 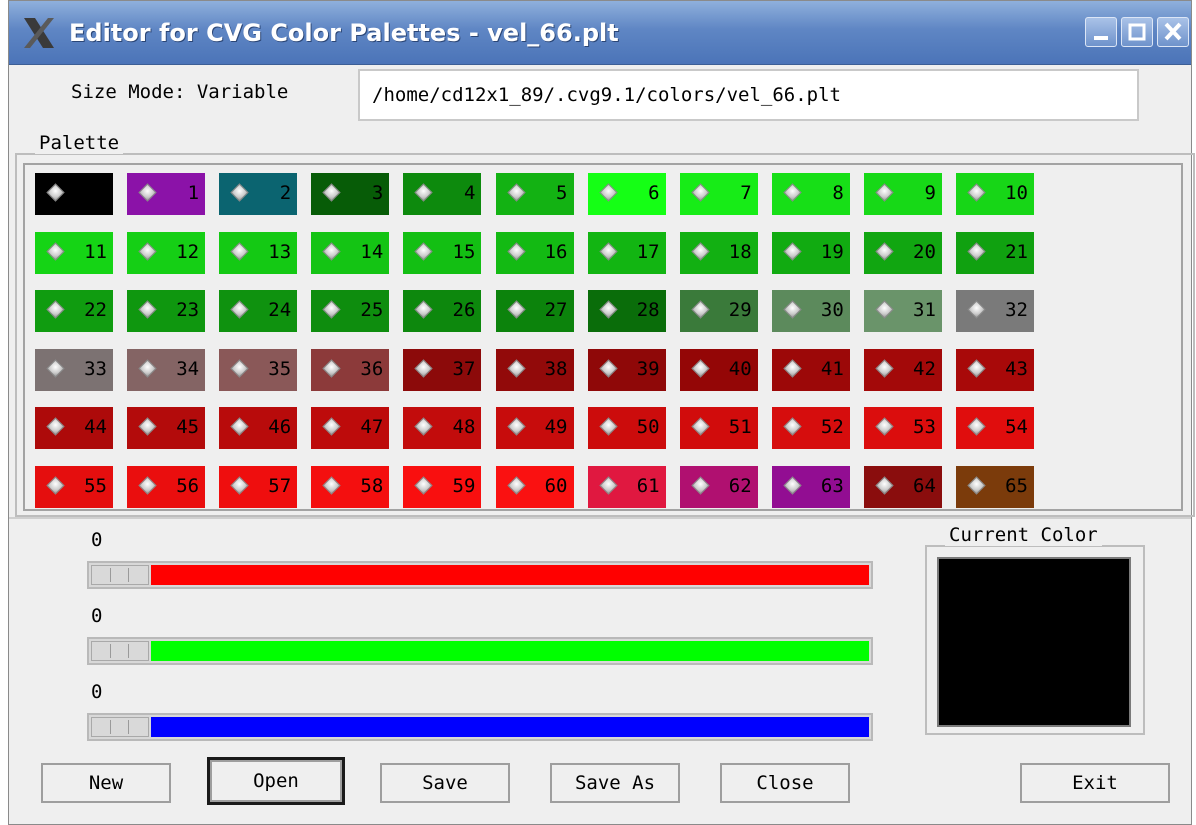 What do you see at coordinates (995, 252) in the screenshot?
I see `palette-swatch: 21` at bounding box center [995, 252].